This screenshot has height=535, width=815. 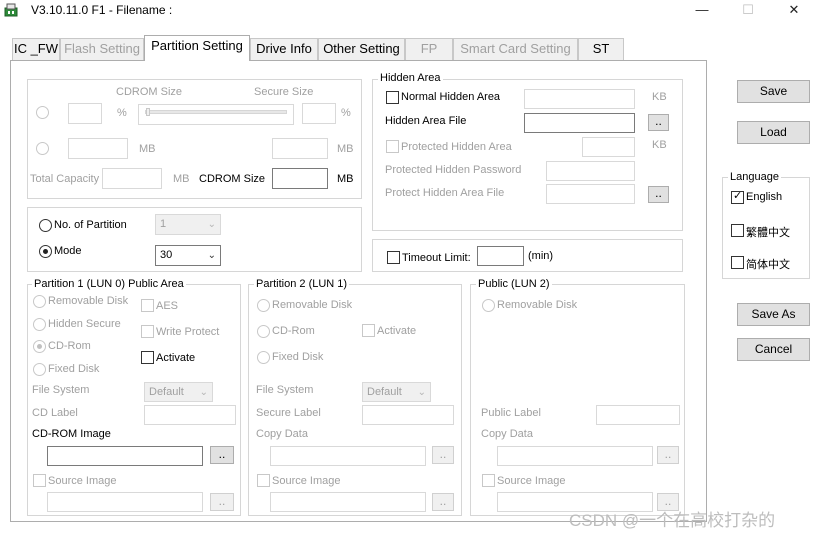 What do you see at coordinates (45, 251) in the screenshot?
I see `radio-mode` at bounding box center [45, 251].